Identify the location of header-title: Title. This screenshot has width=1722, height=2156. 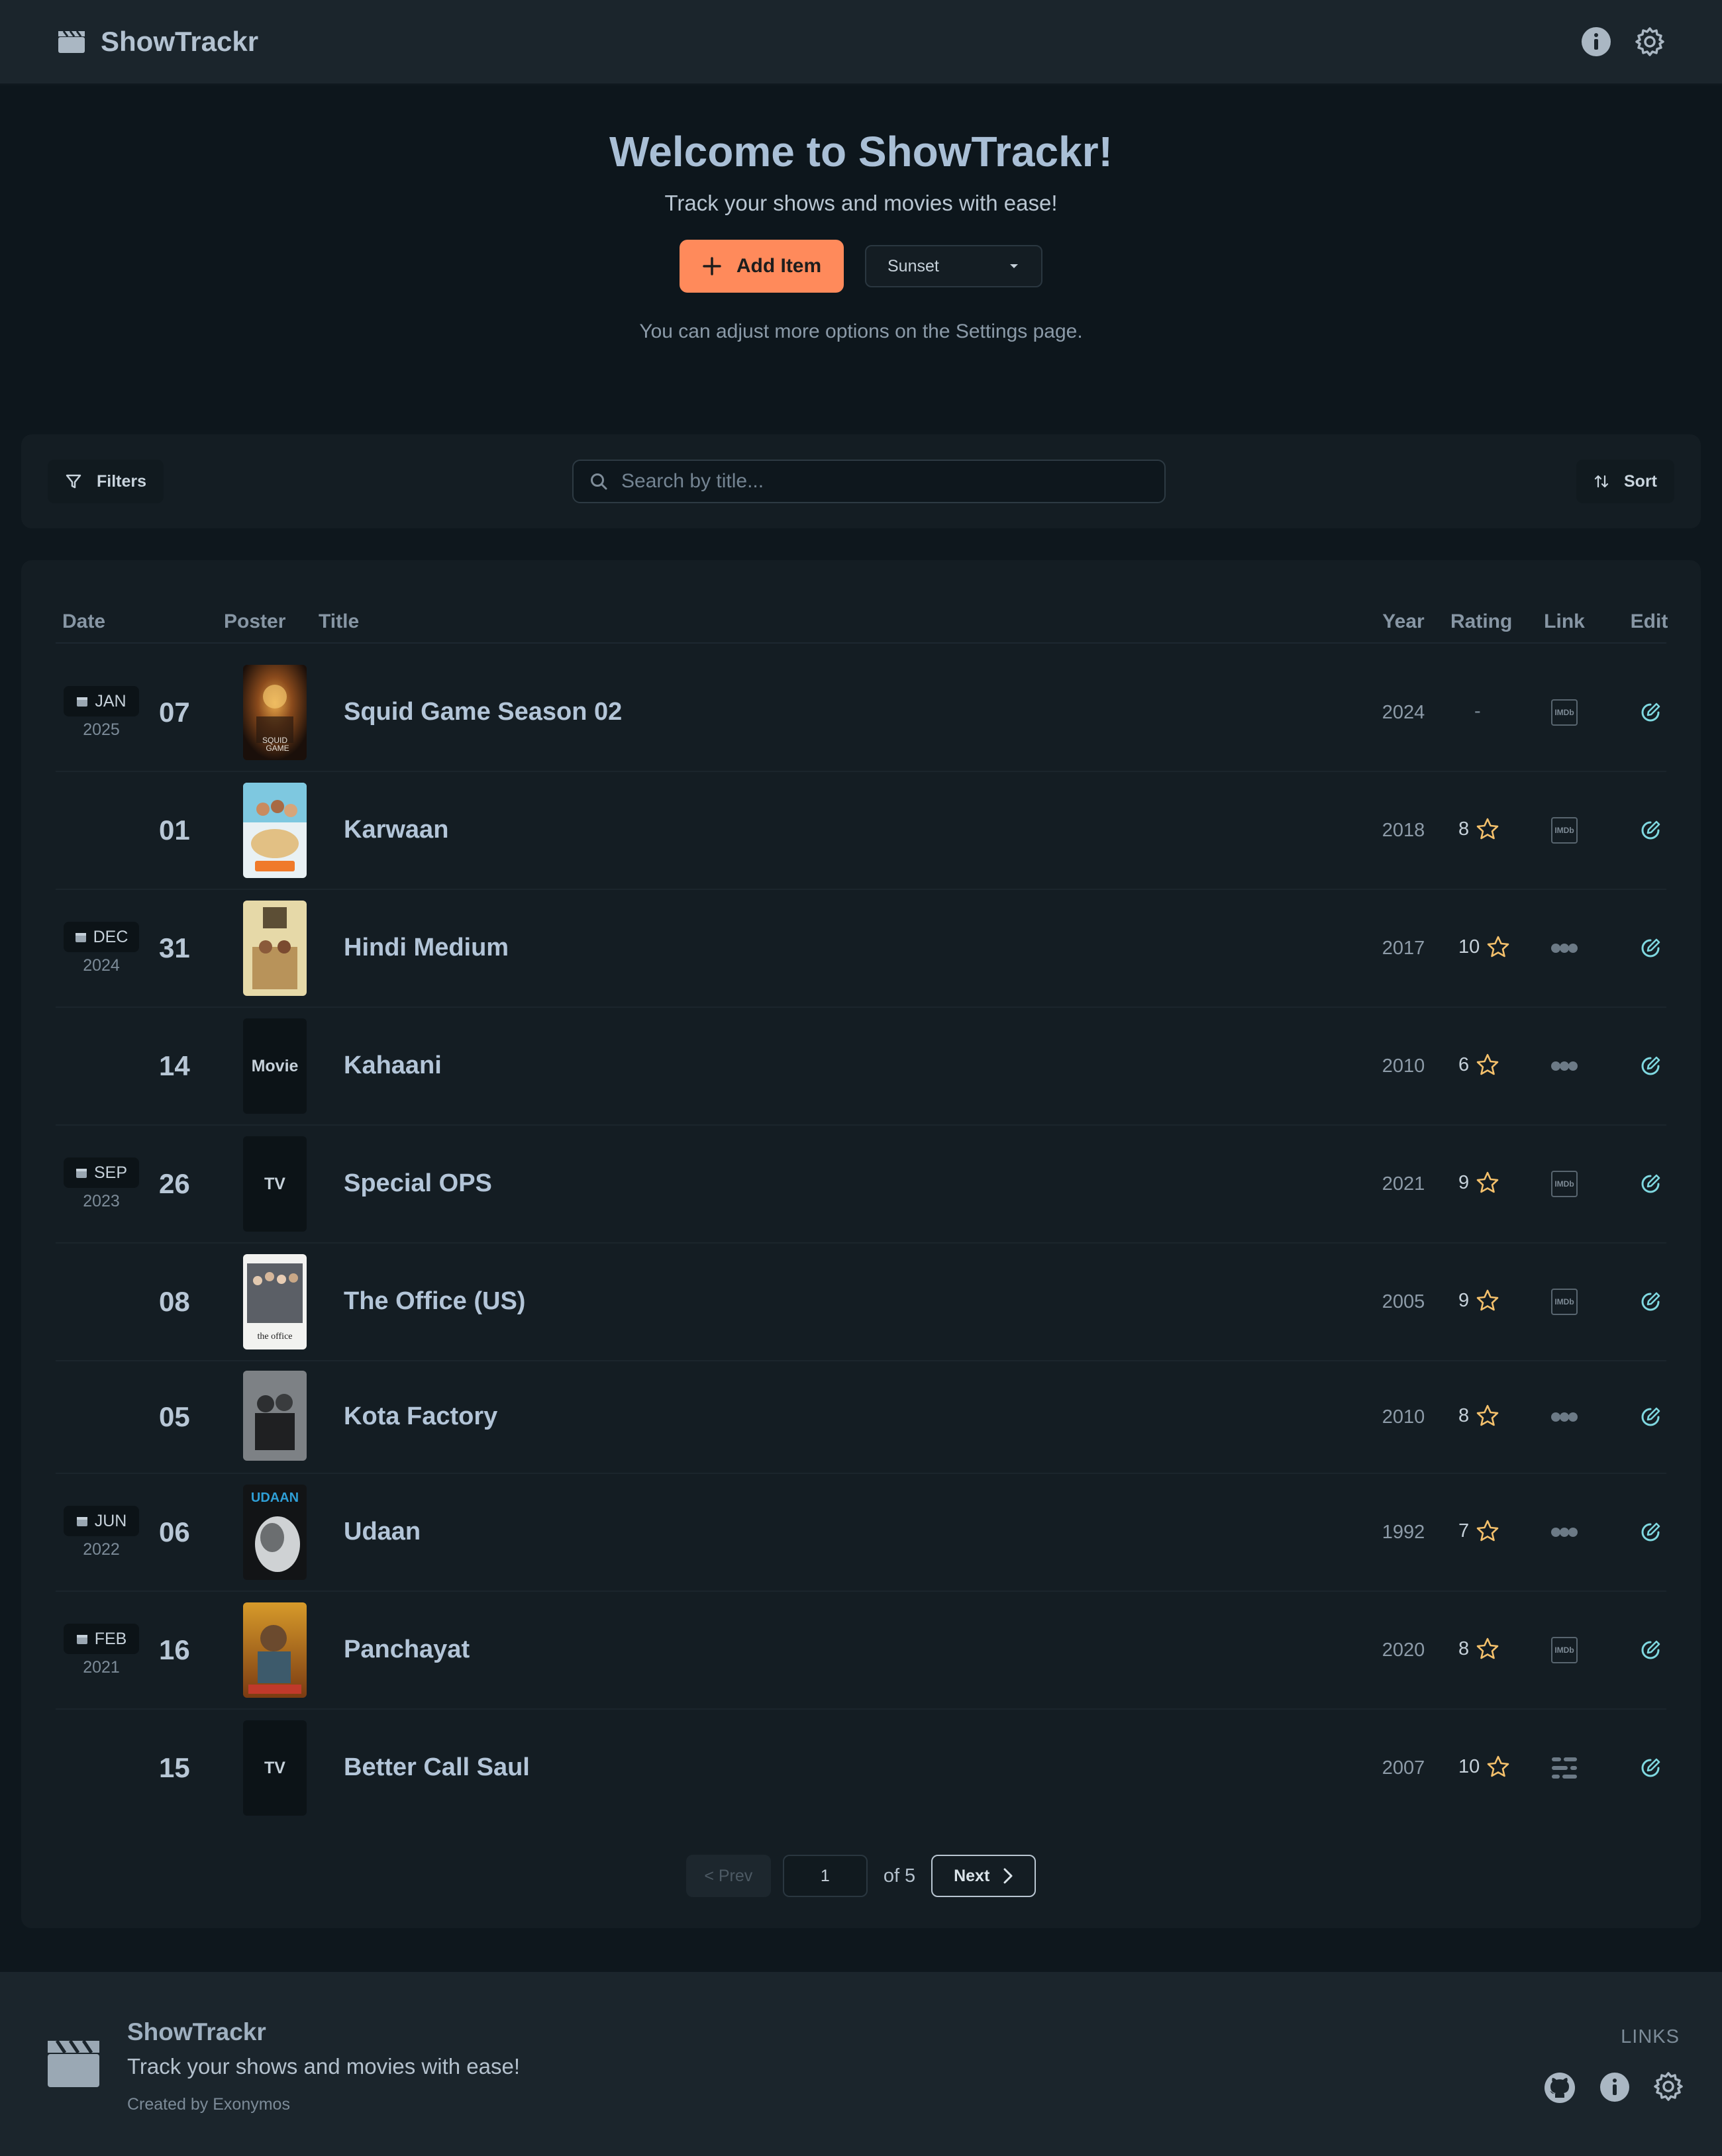
(339, 622).